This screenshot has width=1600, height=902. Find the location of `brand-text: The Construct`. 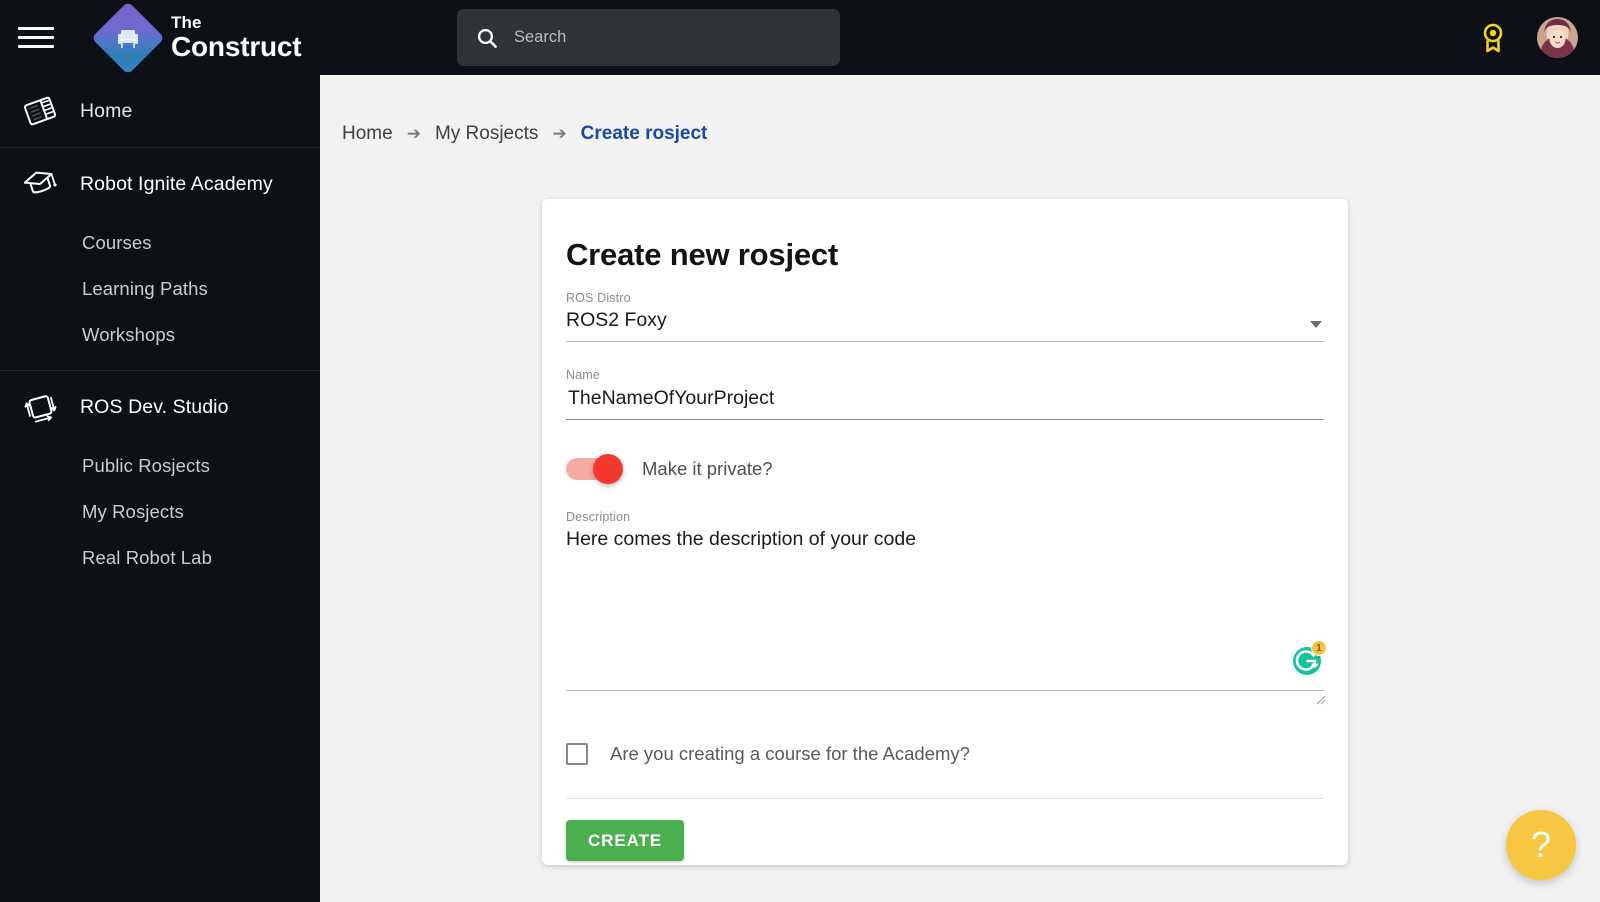

brand-text: The Construct is located at coordinates (236, 37).